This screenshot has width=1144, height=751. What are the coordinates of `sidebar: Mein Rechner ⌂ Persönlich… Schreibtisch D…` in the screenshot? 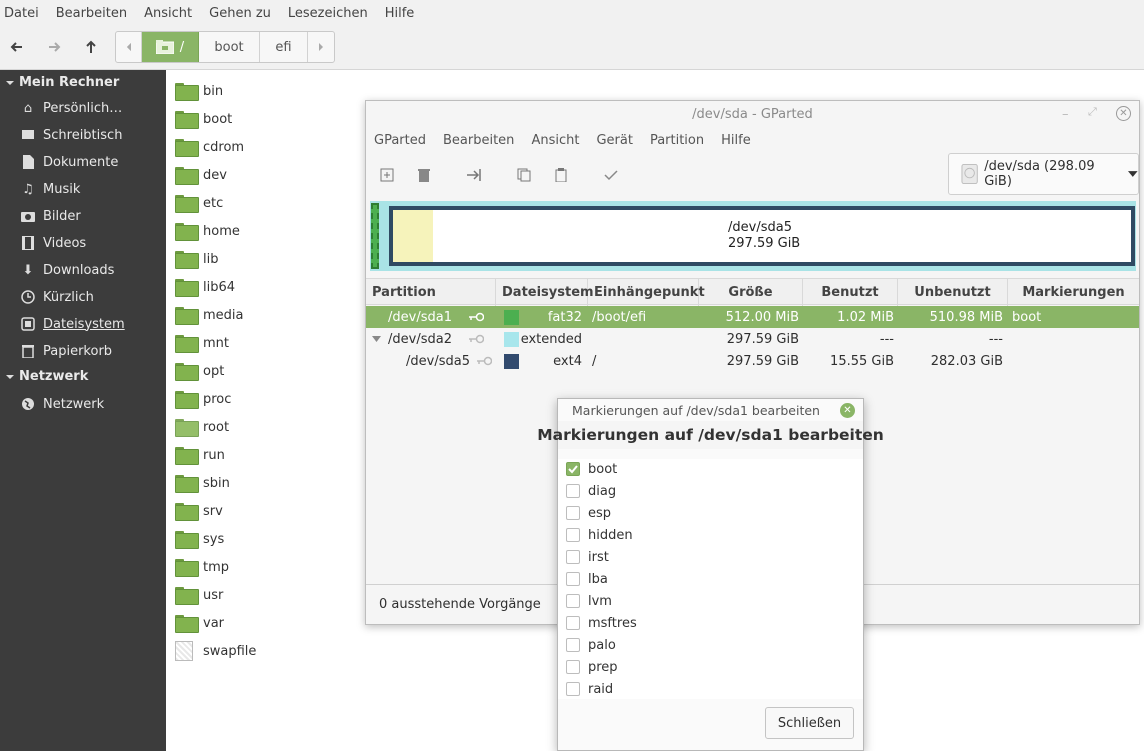 It's located at (83, 410).